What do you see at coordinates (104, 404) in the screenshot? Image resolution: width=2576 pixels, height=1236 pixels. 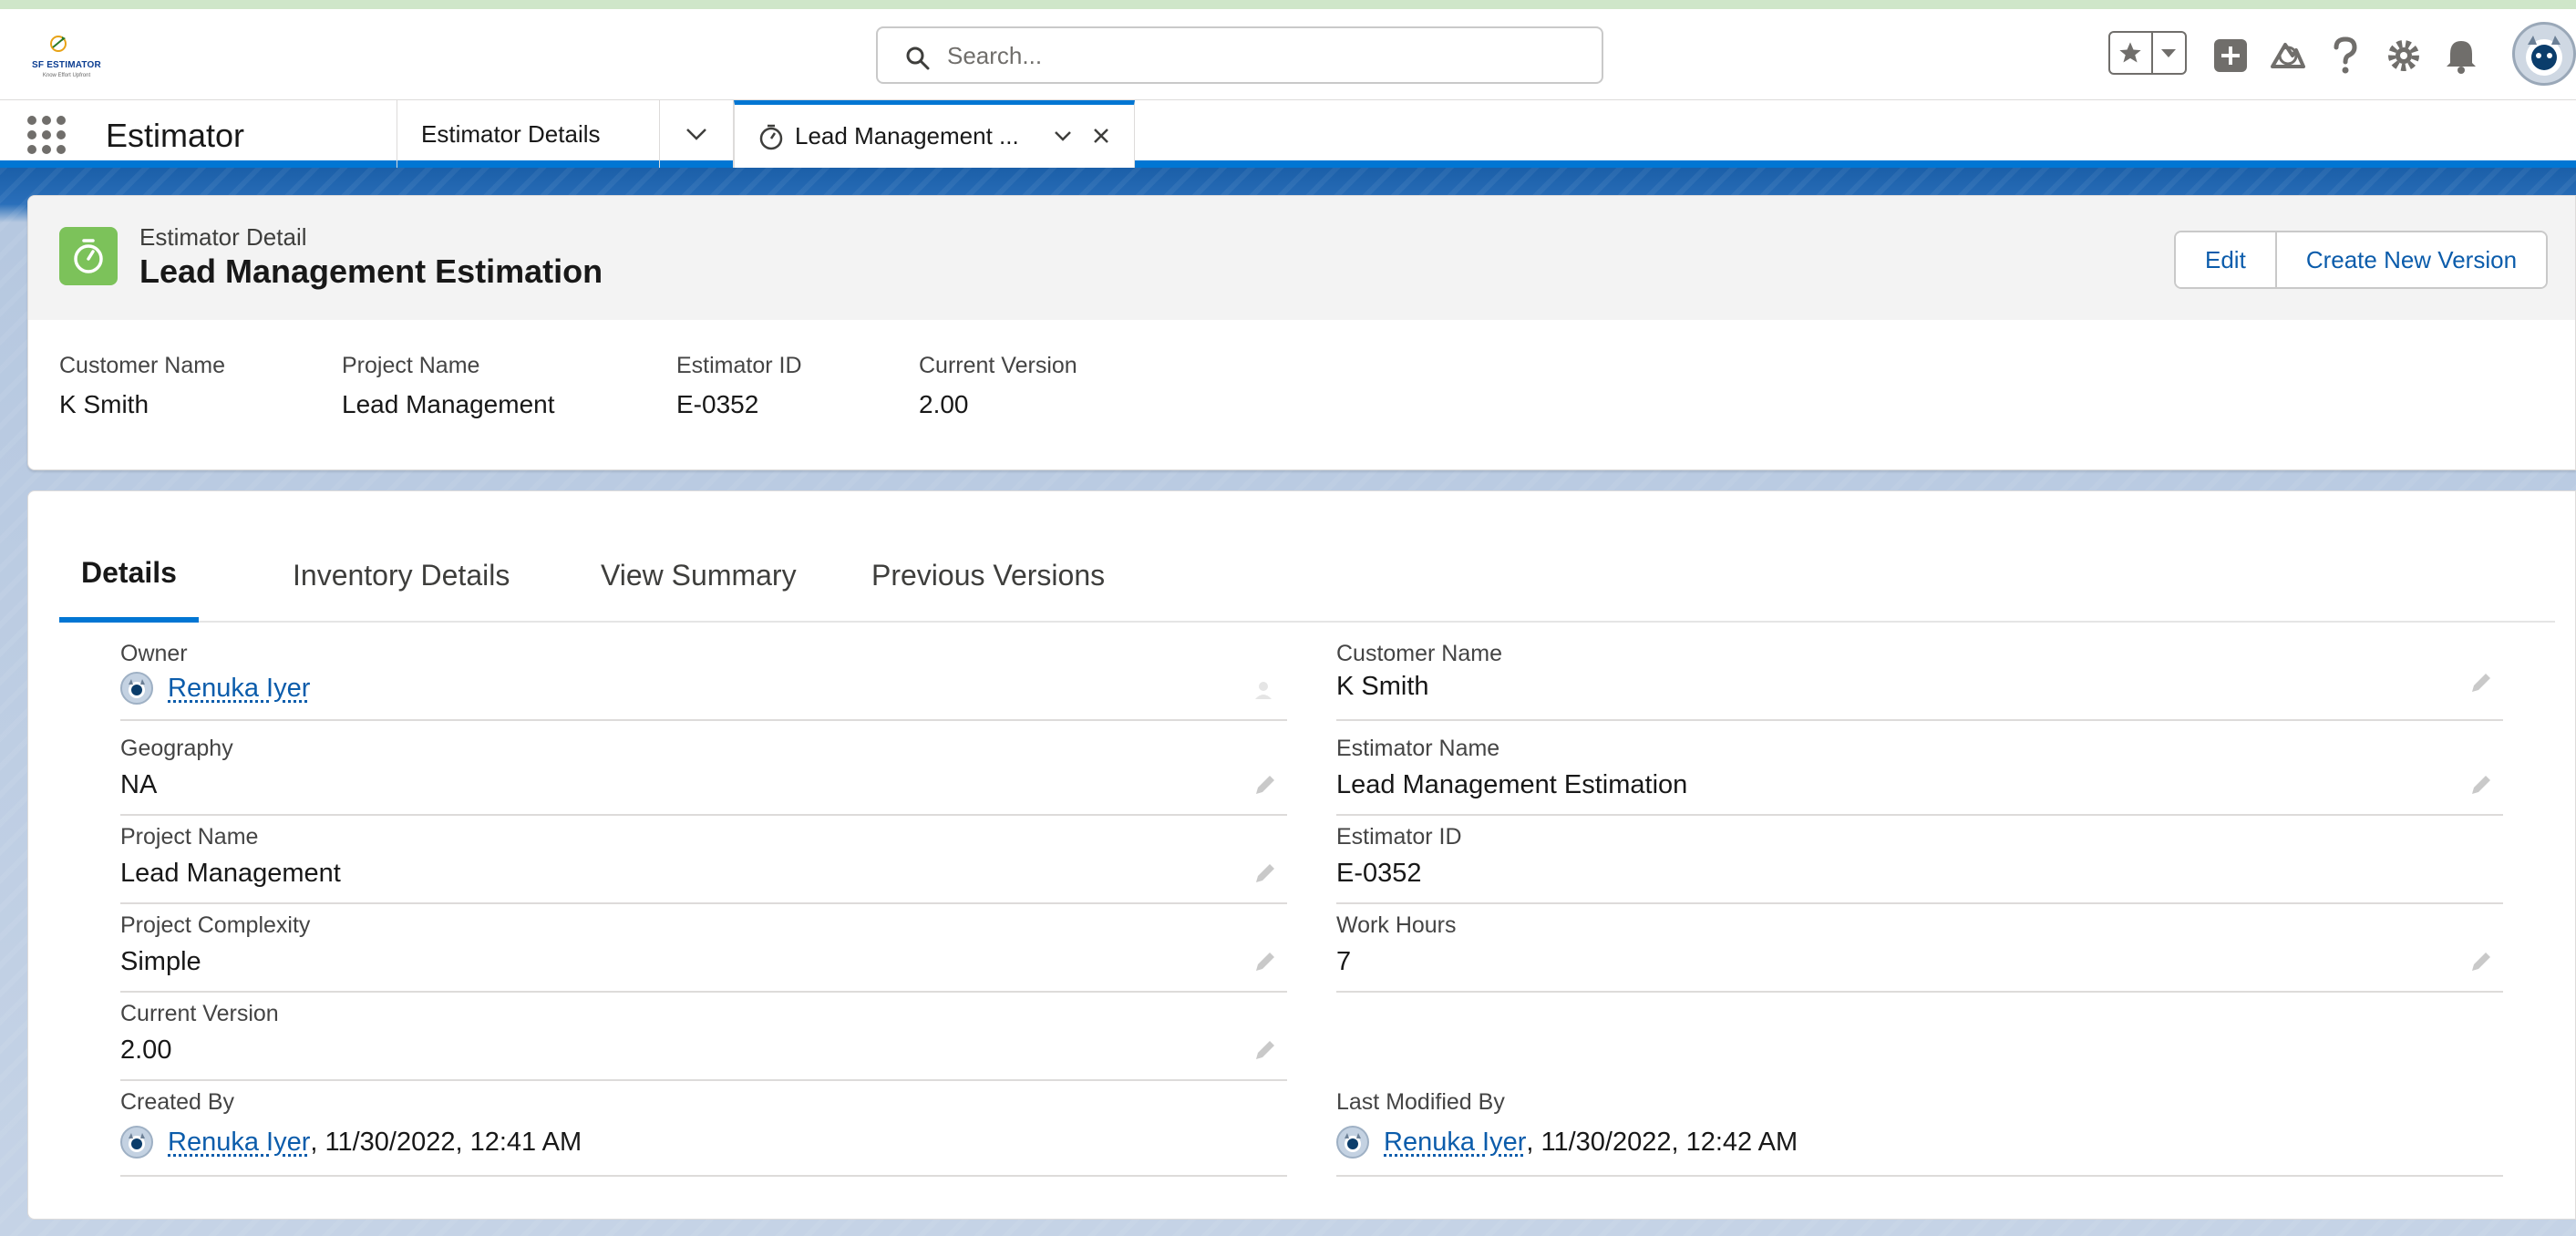 I see `highlight-value: K Smith` at bounding box center [104, 404].